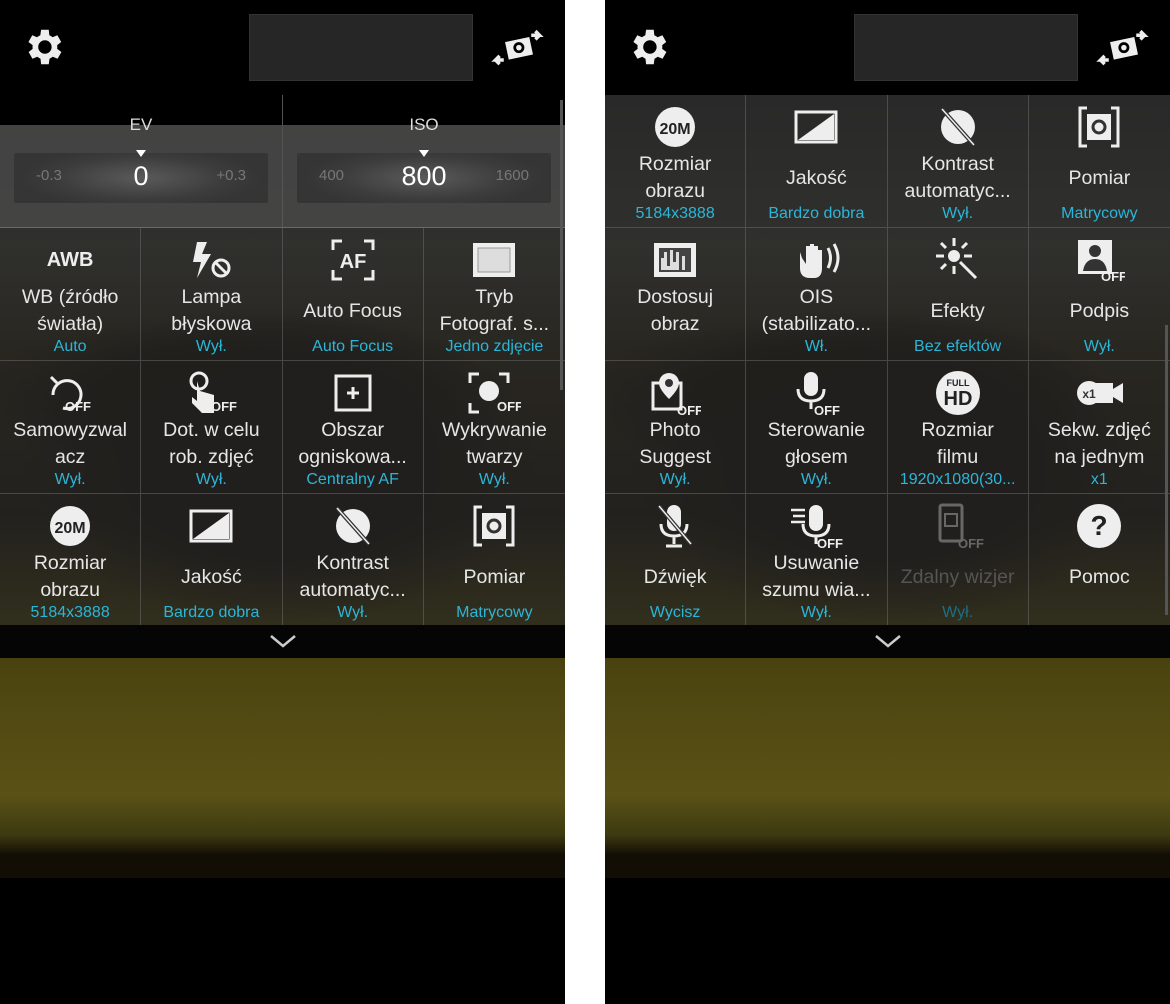  Describe the element at coordinates (353, 526) in the screenshot. I see `auto-contrast-off-icon` at that location.